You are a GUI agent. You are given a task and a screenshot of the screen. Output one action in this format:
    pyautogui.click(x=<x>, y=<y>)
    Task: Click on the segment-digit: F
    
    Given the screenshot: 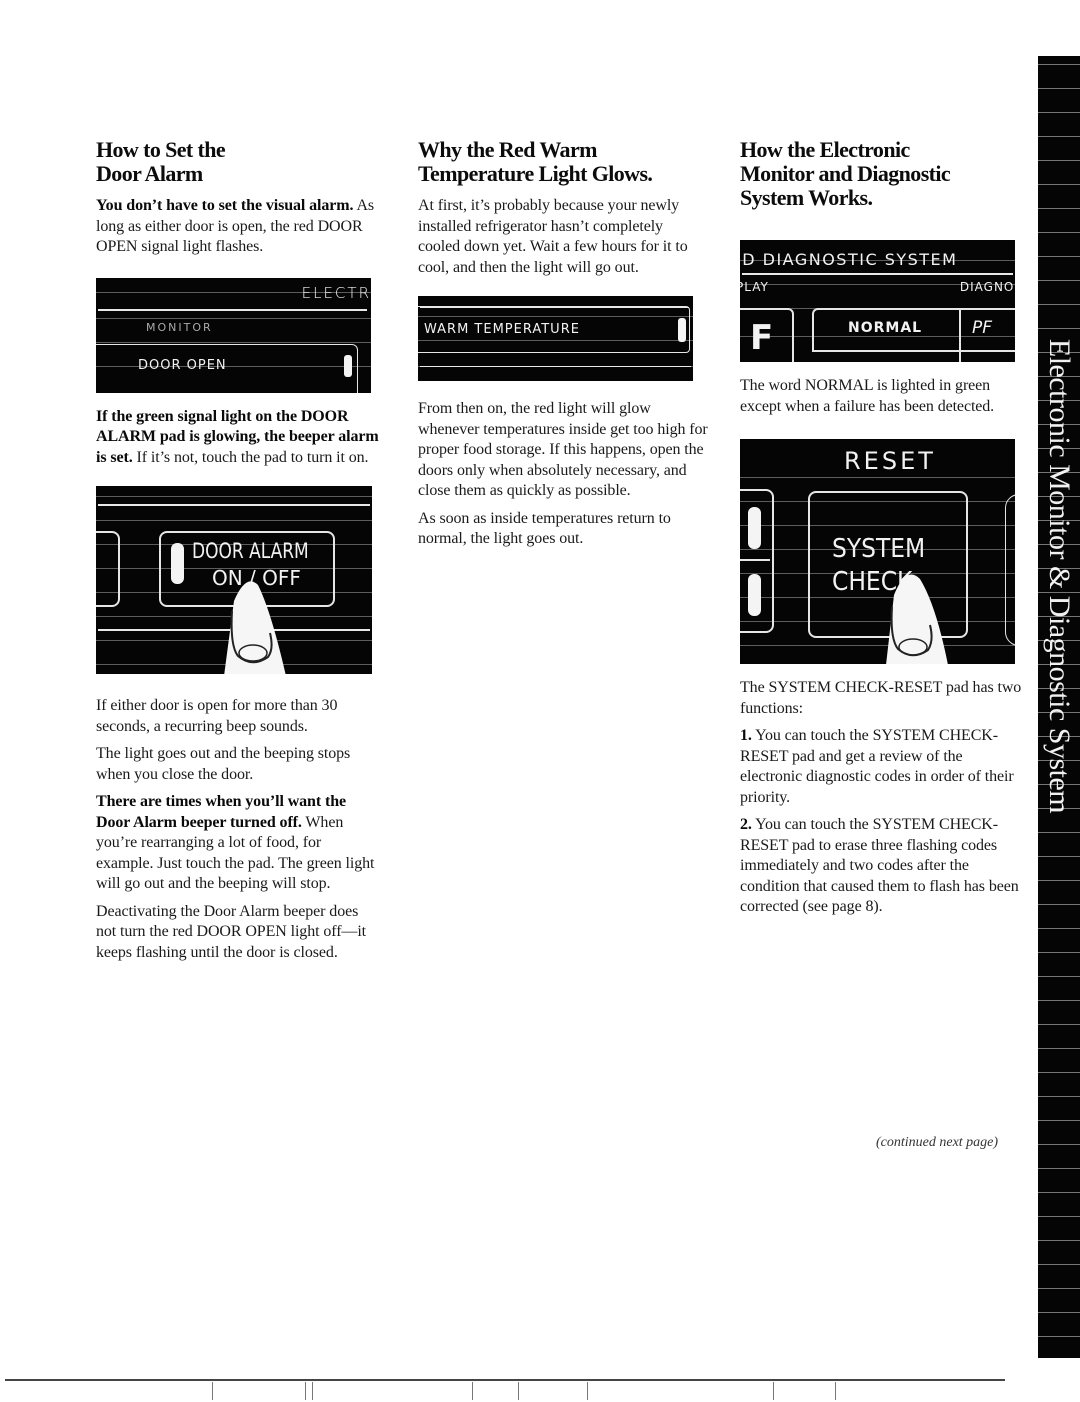 What is the action you would take?
    pyautogui.click(x=762, y=338)
    